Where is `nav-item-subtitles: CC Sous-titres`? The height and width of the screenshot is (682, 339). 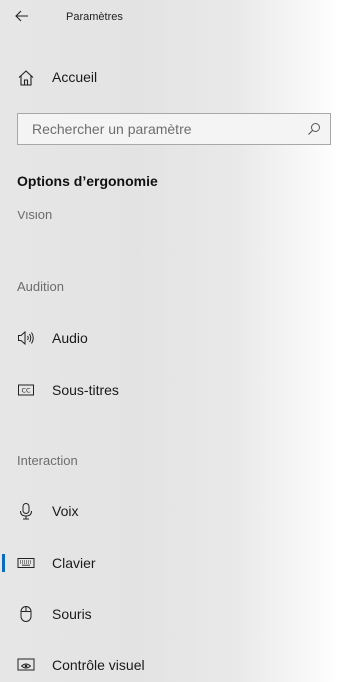
nav-item-subtitles: CC Sous-titres is located at coordinates (169, 390).